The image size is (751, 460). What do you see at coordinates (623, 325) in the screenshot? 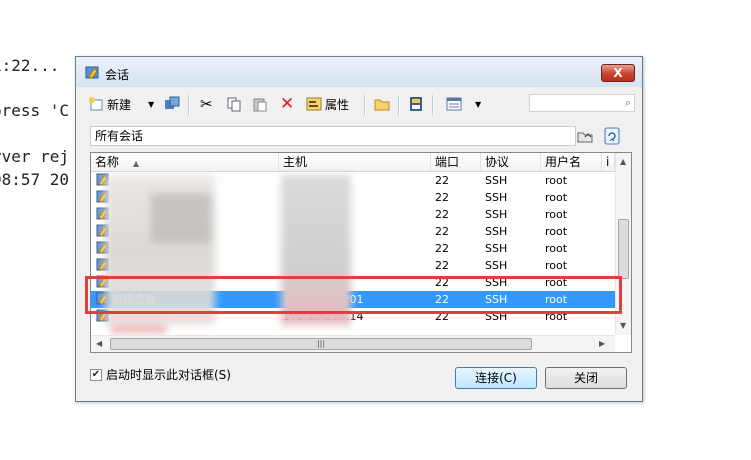
I see `scroll-down-icon: ▼` at bounding box center [623, 325].